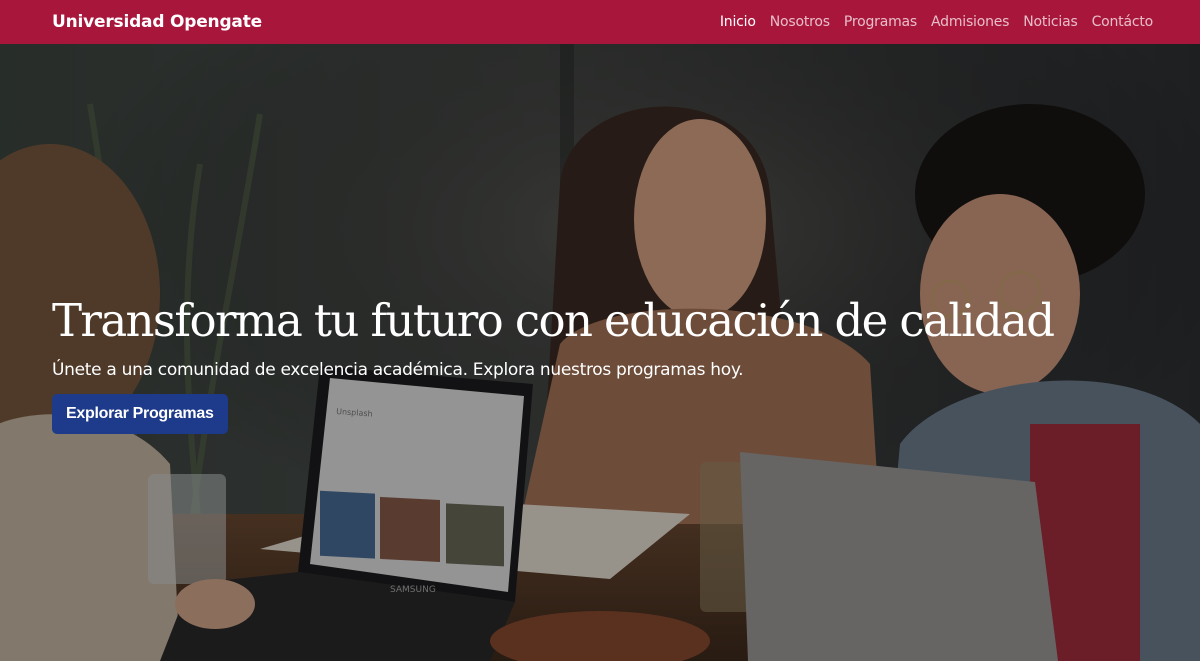  I want to click on brand-logo: Universidad Opengate, so click(157, 22).